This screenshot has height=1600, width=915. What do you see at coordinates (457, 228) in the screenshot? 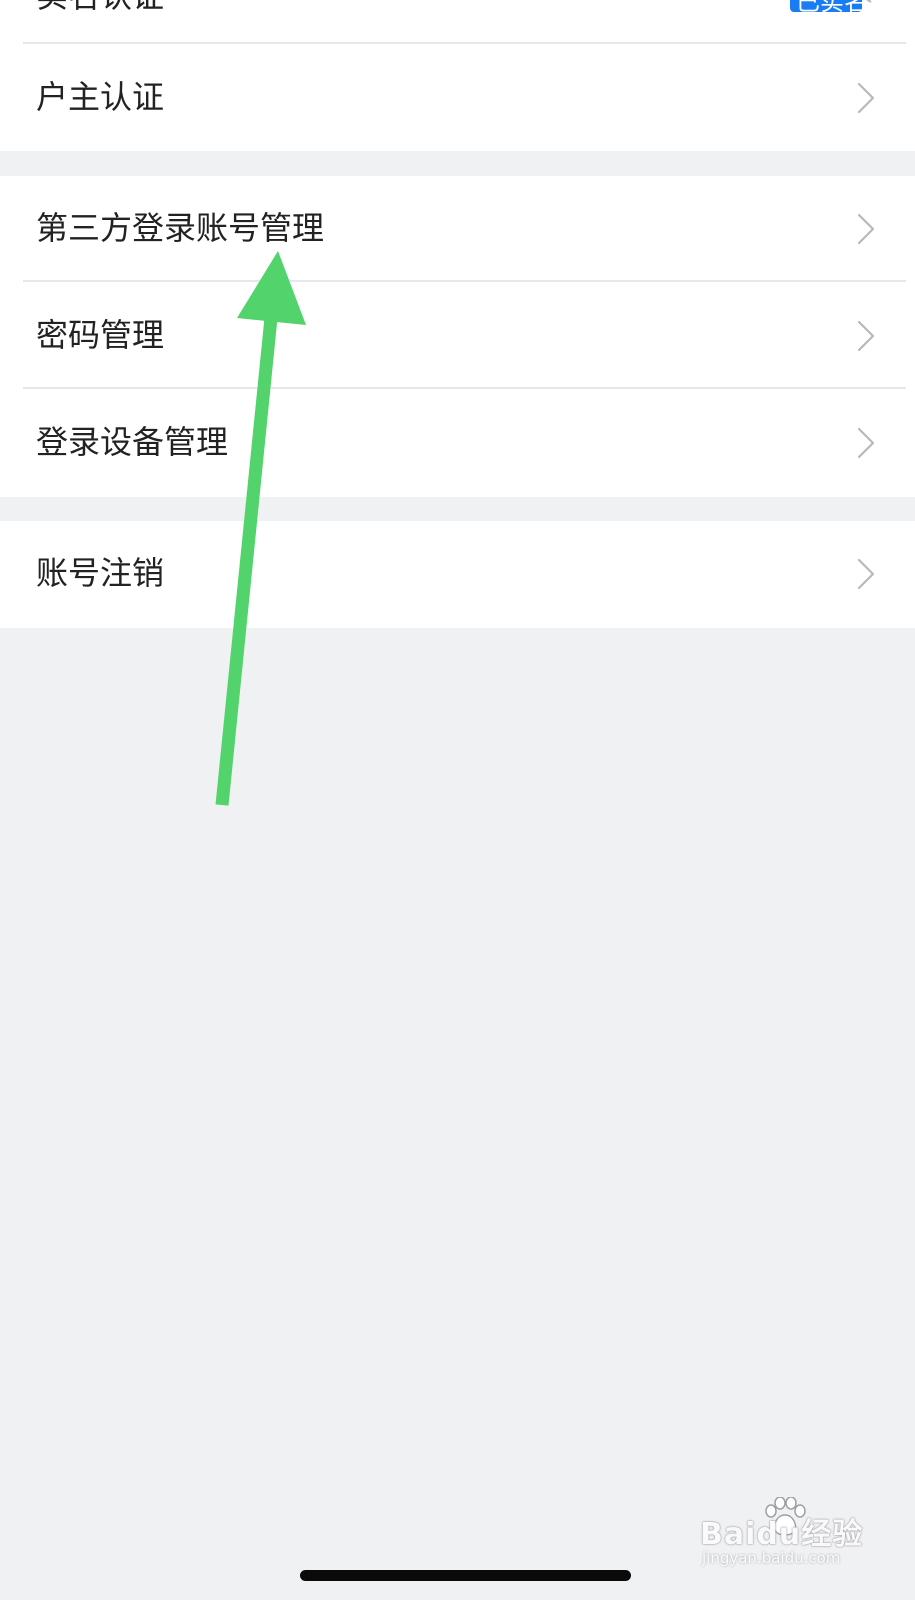
I see `settings-item-third-party-accounts: 第三方登录账号管理` at bounding box center [457, 228].